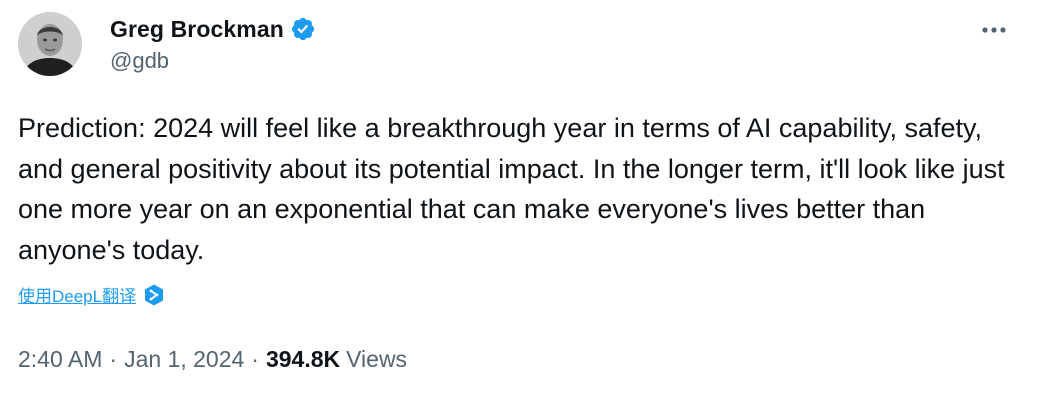  I want to click on more-horizontal-icon, so click(994, 30).